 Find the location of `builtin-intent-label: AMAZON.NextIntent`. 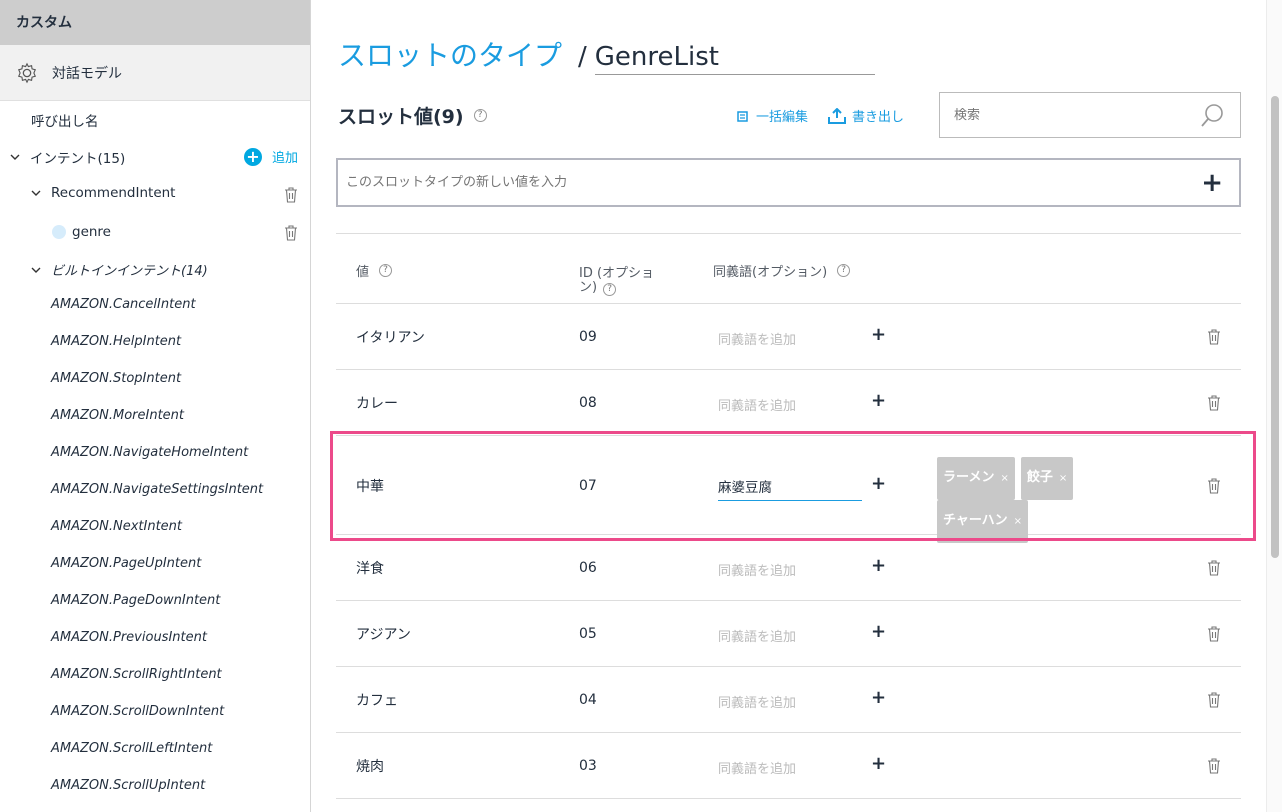

builtin-intent-label: AMAZON.NextIntent is located at coordinates (117, 526).